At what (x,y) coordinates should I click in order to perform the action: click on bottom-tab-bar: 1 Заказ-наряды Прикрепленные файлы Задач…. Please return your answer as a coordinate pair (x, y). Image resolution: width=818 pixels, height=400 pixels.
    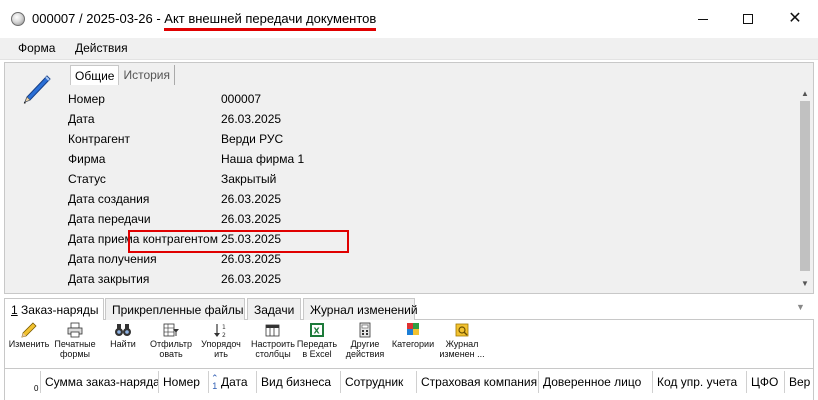
    Looking at the image, I should click on (409, 309).